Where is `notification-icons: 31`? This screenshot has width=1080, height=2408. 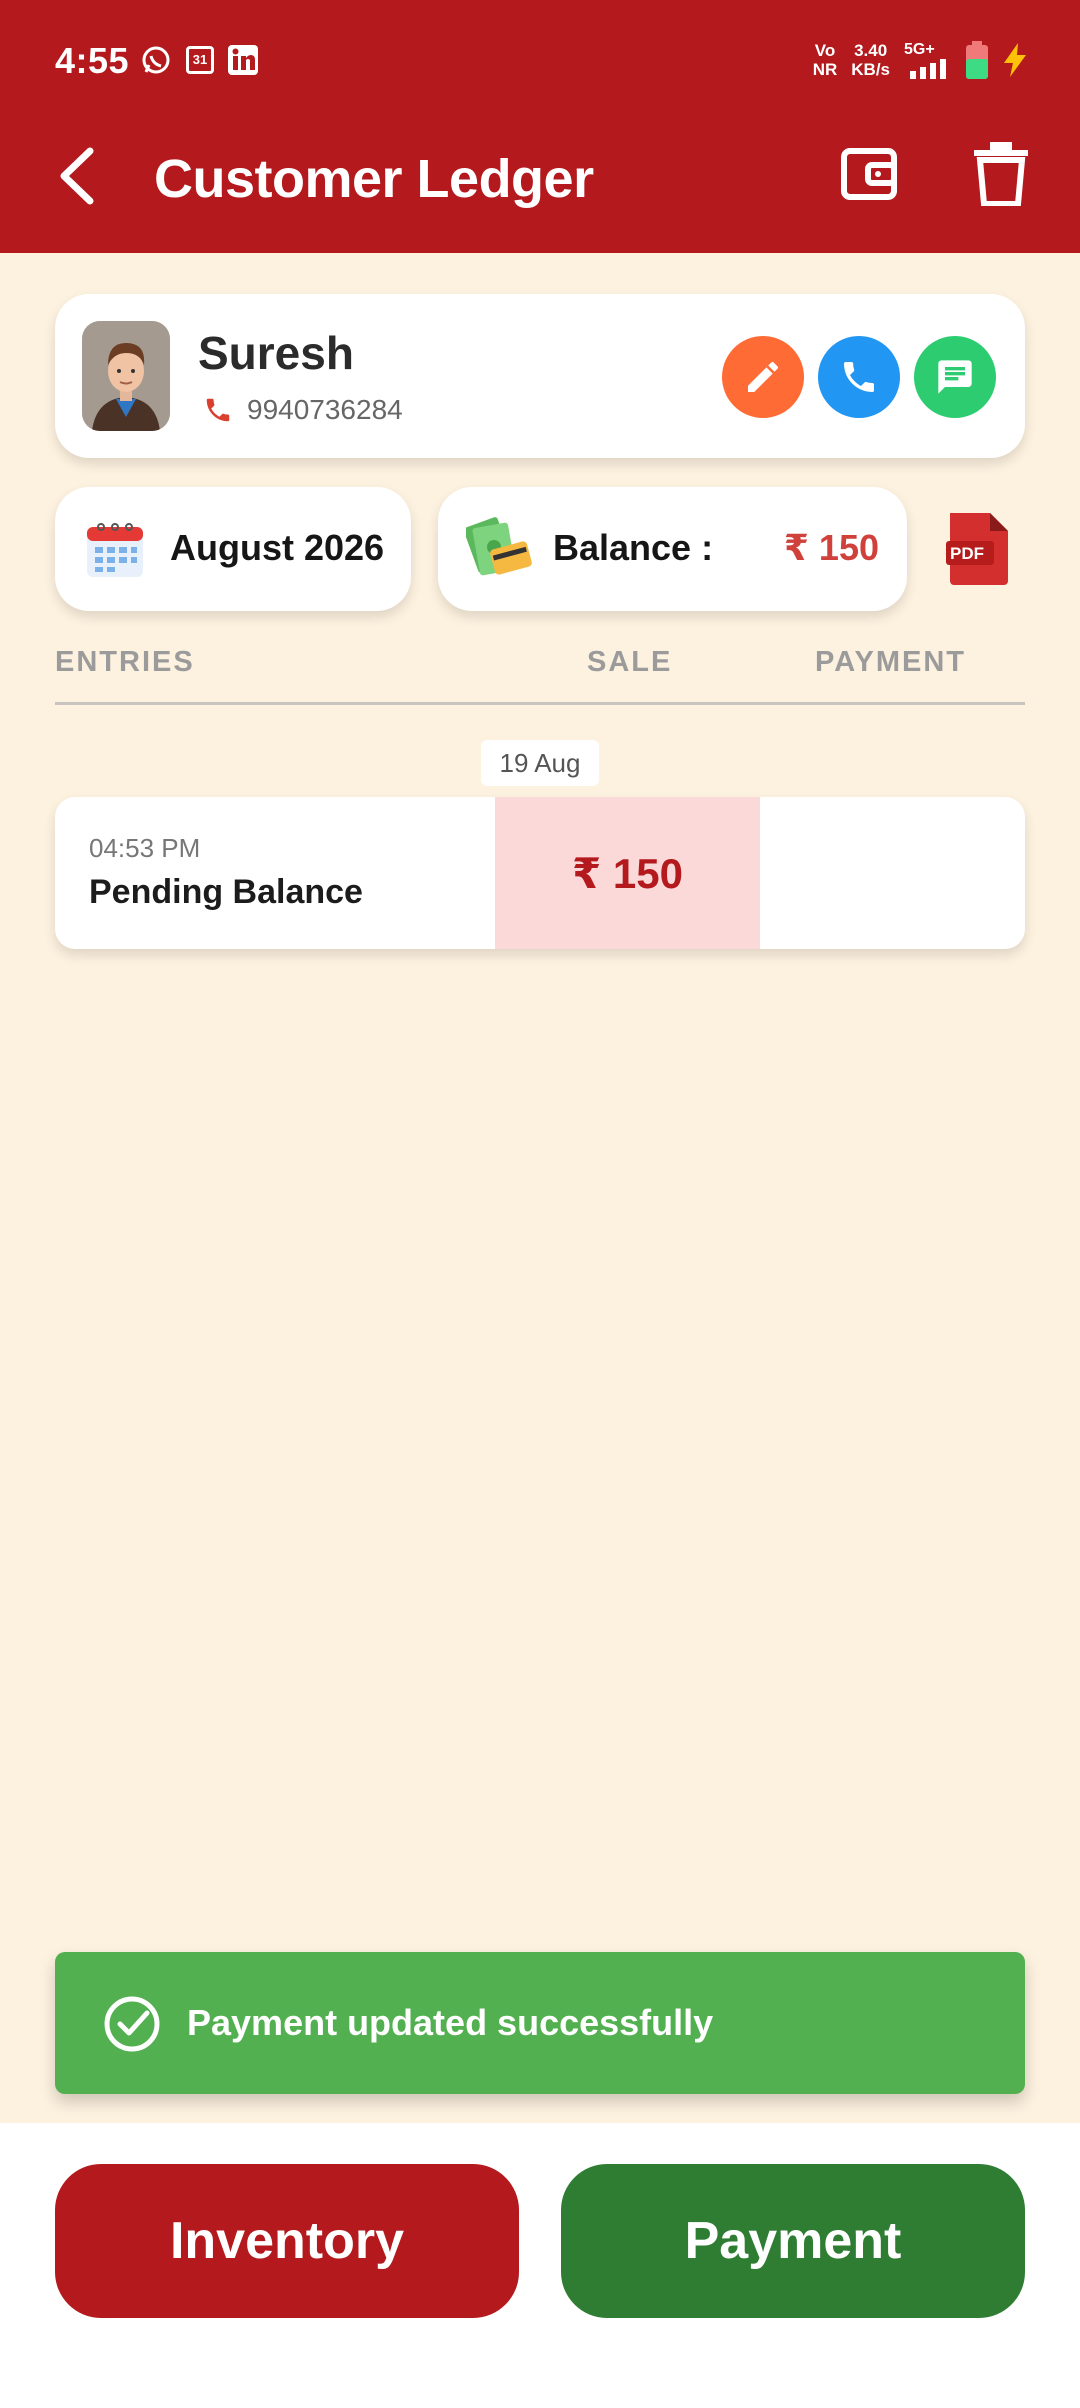
notification-icons: 31 is located at coordinates (199, 60).